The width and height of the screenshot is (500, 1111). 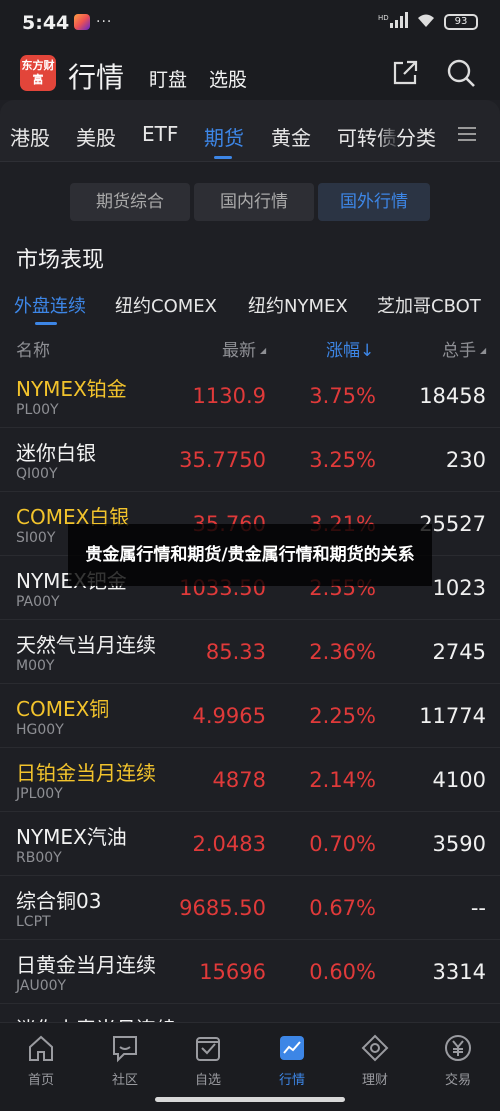 What do you see at coordinates (86, 773) in the screenshot?
I see `row-name: 日铂金当月连续` at bounding box center [86, 773].